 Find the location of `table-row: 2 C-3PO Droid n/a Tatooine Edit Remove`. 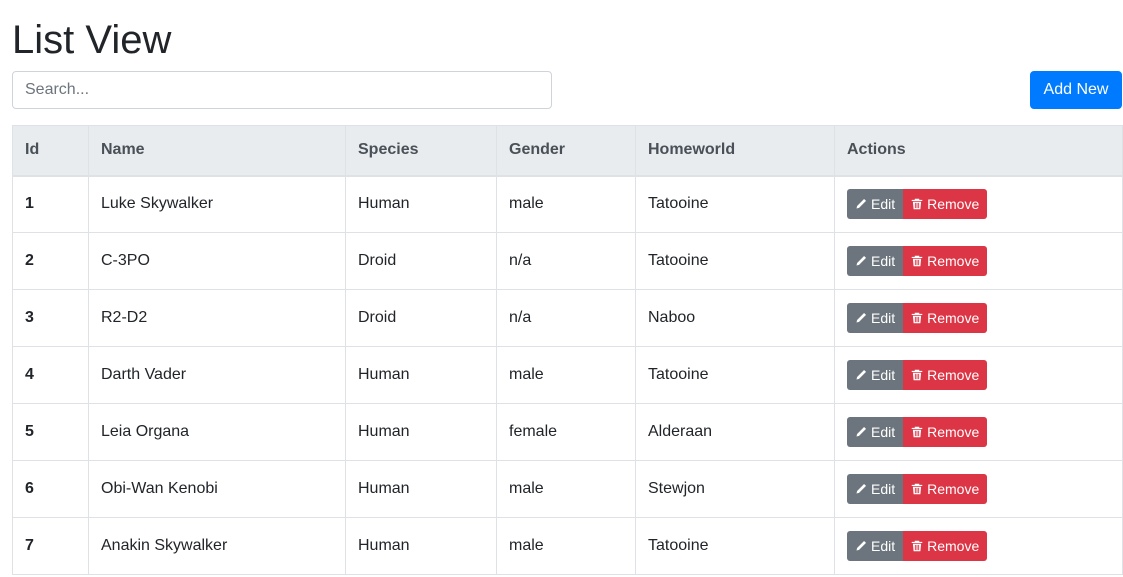

table-row: 2 C-3PO Droid n/a Tatooine Edit Remove is located at coordinates (567, 261).